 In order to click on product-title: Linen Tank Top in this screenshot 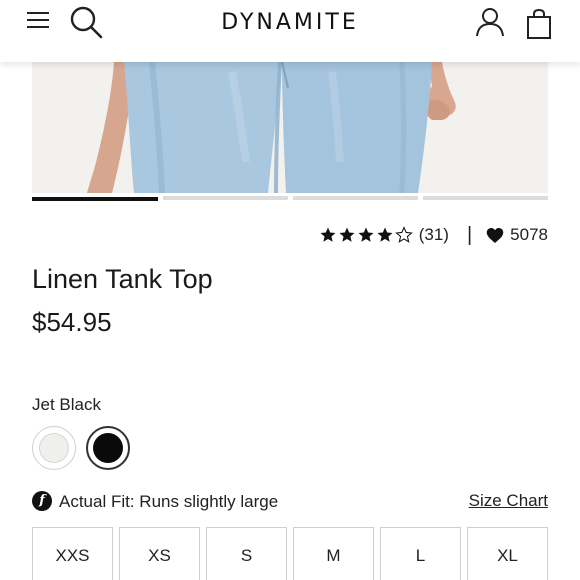, I will do `click(122, 279)`.